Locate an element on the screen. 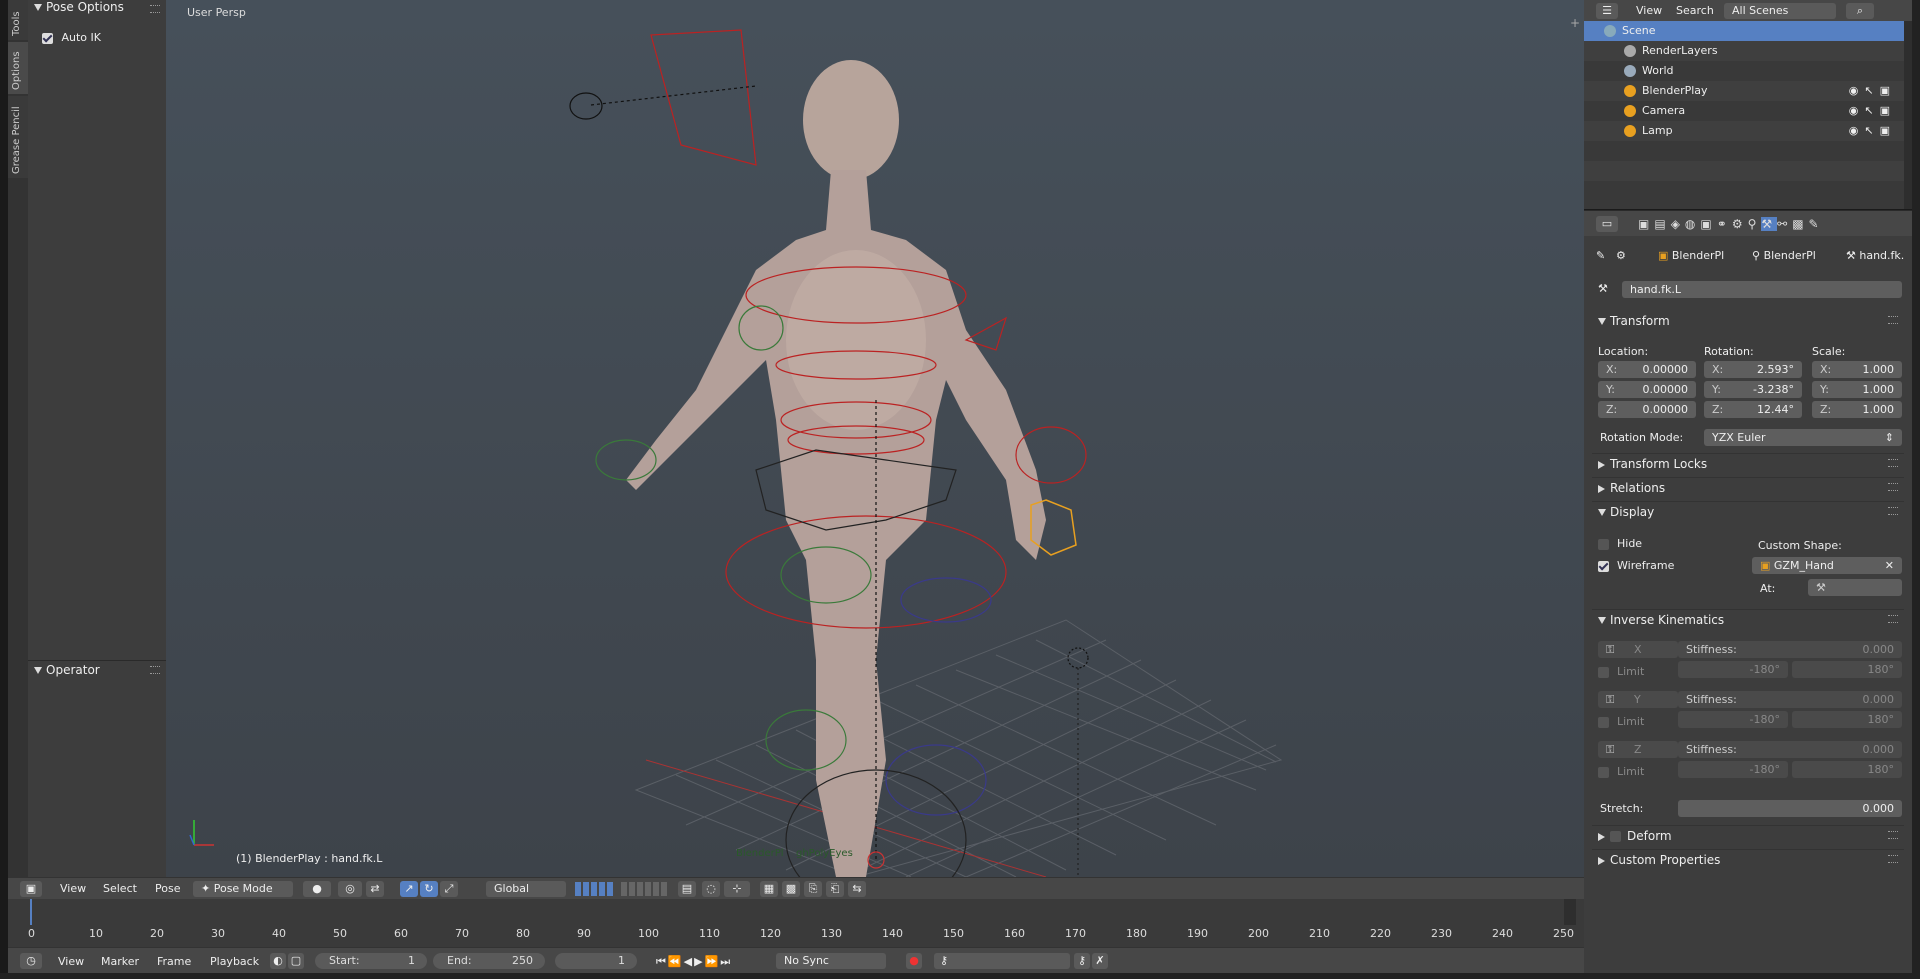 The width and height of the screenshot is (1920, 979). texture-tab-icon: ▩ is located at coordinates (1800, 224).